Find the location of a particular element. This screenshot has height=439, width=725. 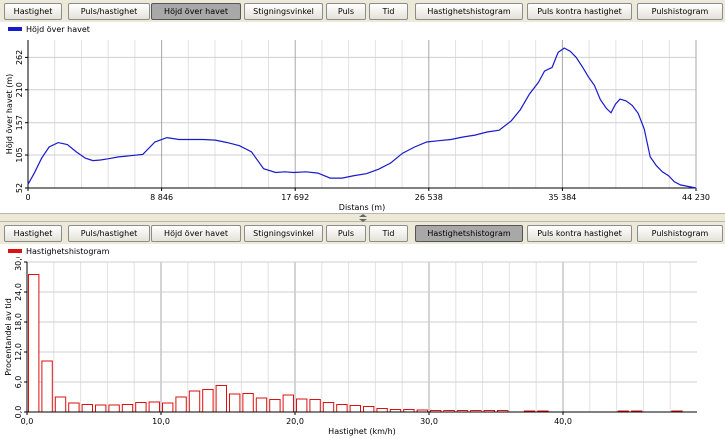

histogram-y-tick-label: 24,0 is located at coordinates (18, 292).